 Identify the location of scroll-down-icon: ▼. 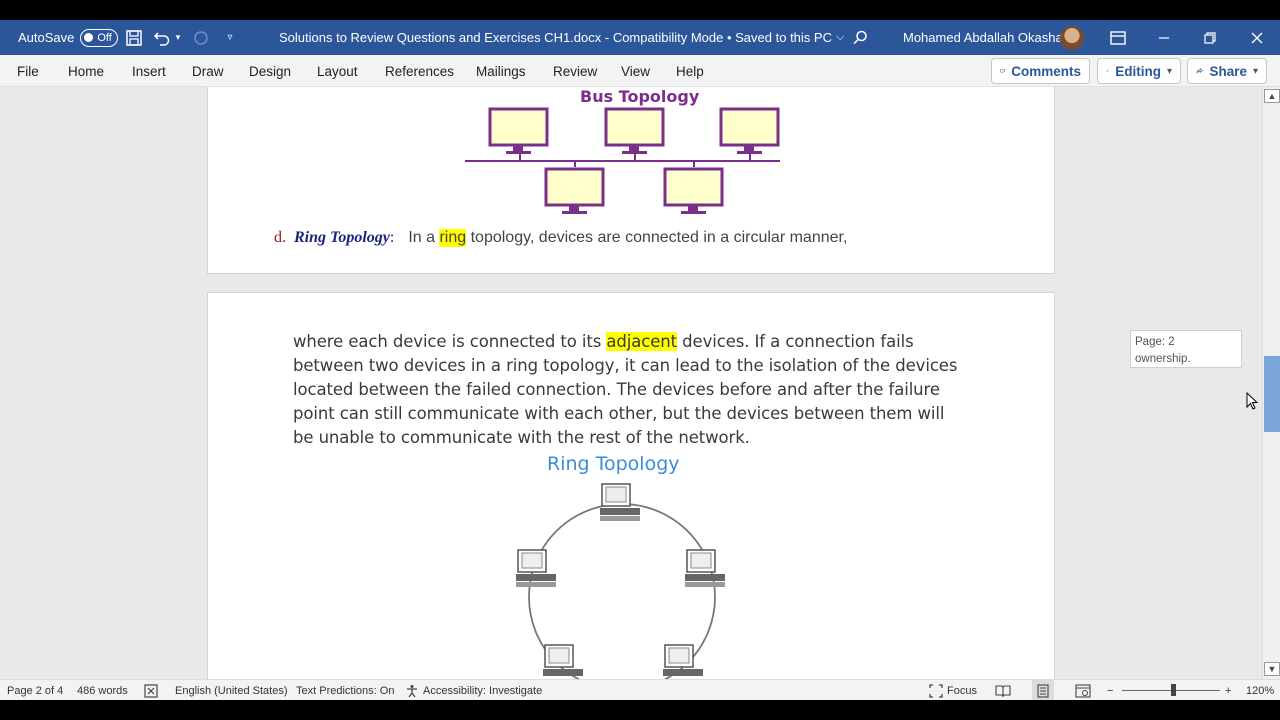
(1272, 669).